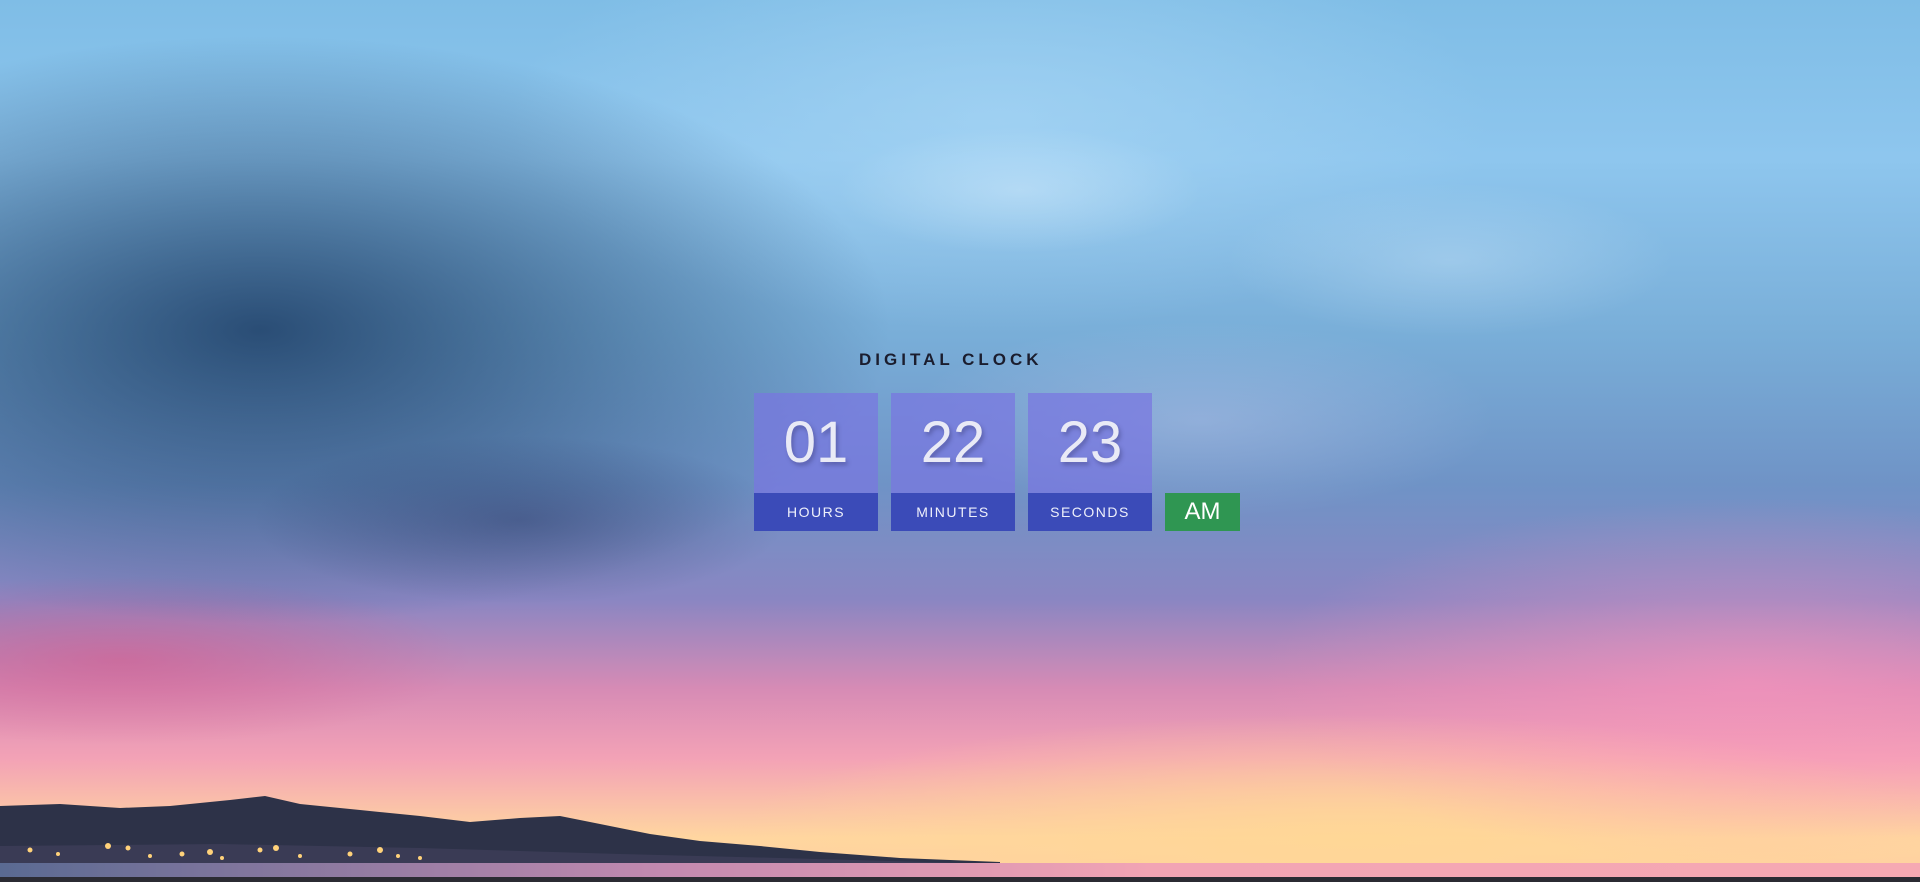  What do you see at coordinates (816, 443) in the screenshot?
I see `hours-value: 01` at bounding box center [816, 443].